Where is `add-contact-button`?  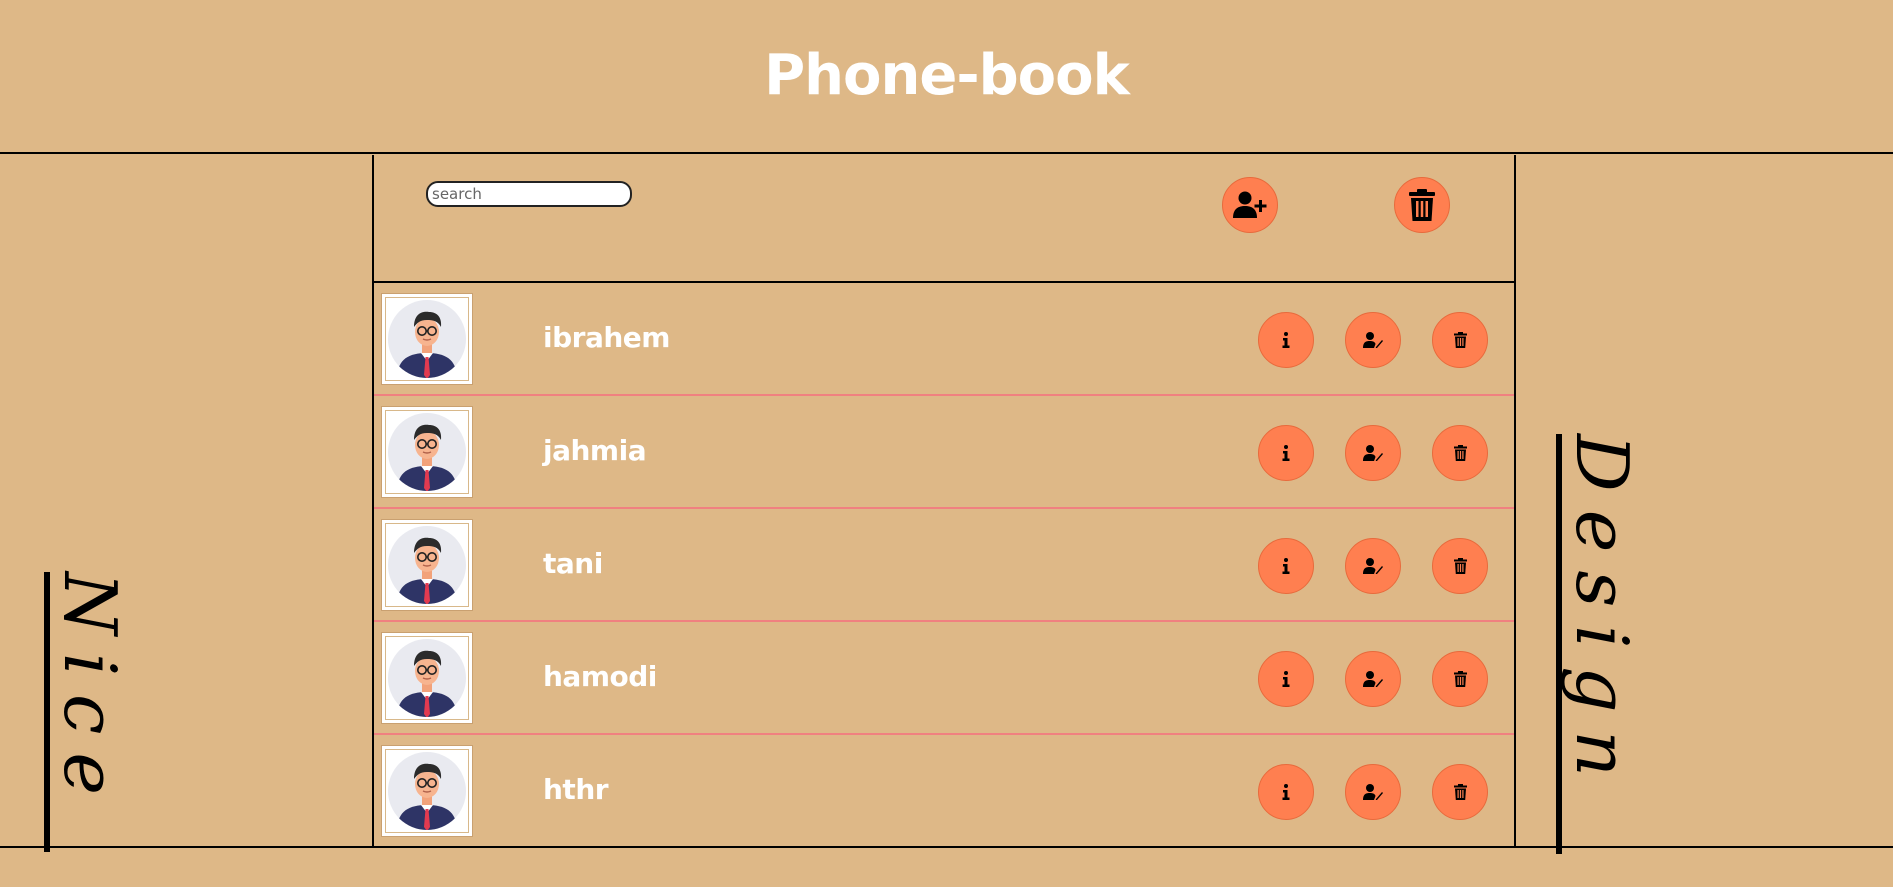
add-contact-button is located at coordinates (1250, 205).